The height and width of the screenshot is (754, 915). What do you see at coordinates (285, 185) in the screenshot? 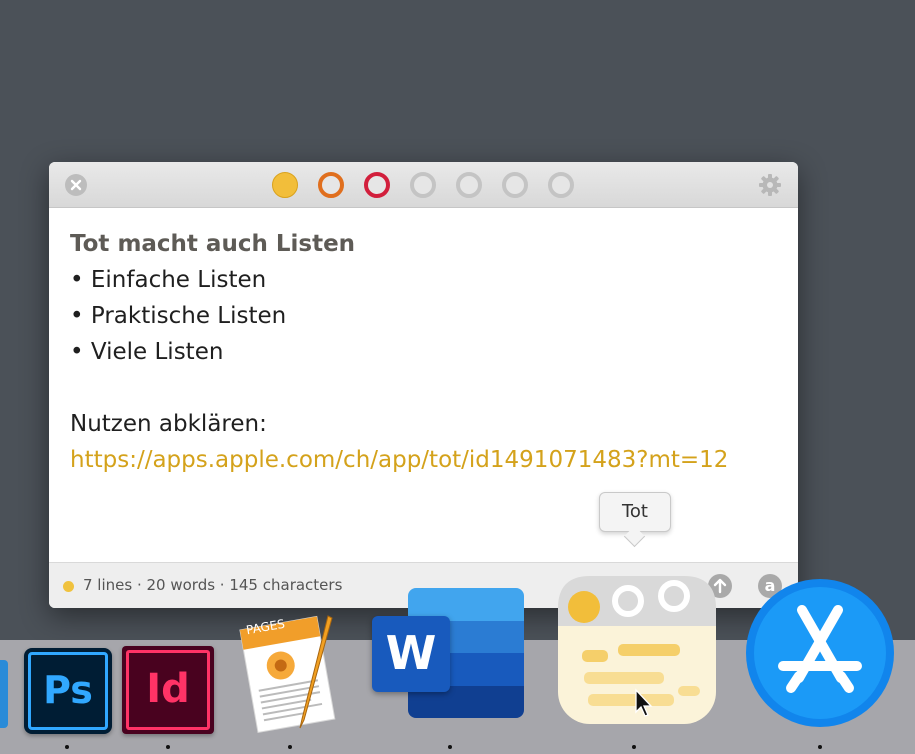
I see `dot-yellow` at bounding box center [285, 185].